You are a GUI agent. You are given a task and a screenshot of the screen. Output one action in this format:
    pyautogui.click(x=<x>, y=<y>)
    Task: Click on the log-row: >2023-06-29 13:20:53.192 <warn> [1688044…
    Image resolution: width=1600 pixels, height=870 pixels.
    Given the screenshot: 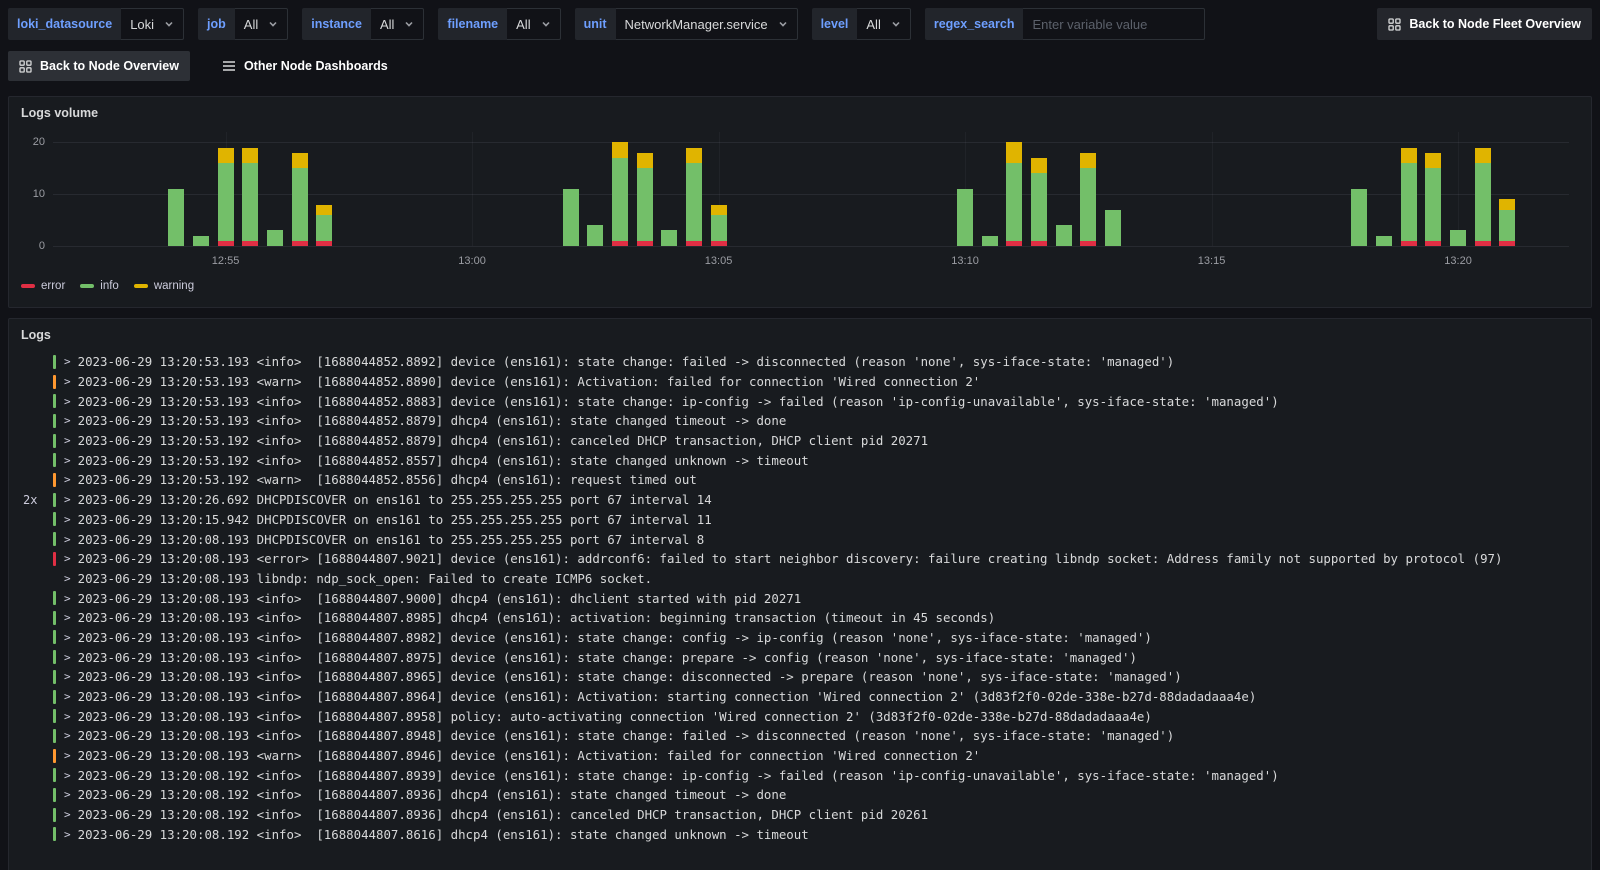 What is the action you would take?
    pyautogui.click(x=804, y=480)
    